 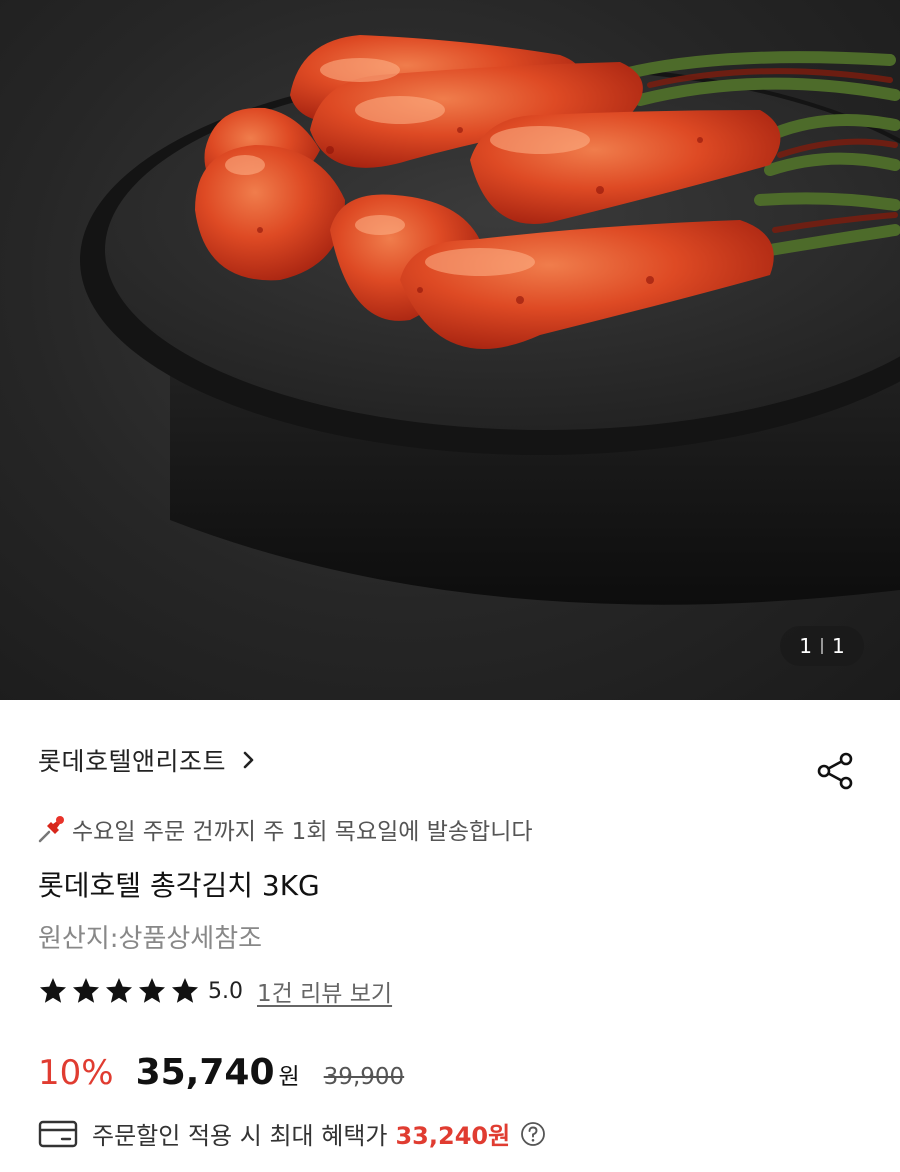 What do you see at coordinates (533, 1134) in the screenshot?
I see `help-icon` at bounding box center [533, 1134].